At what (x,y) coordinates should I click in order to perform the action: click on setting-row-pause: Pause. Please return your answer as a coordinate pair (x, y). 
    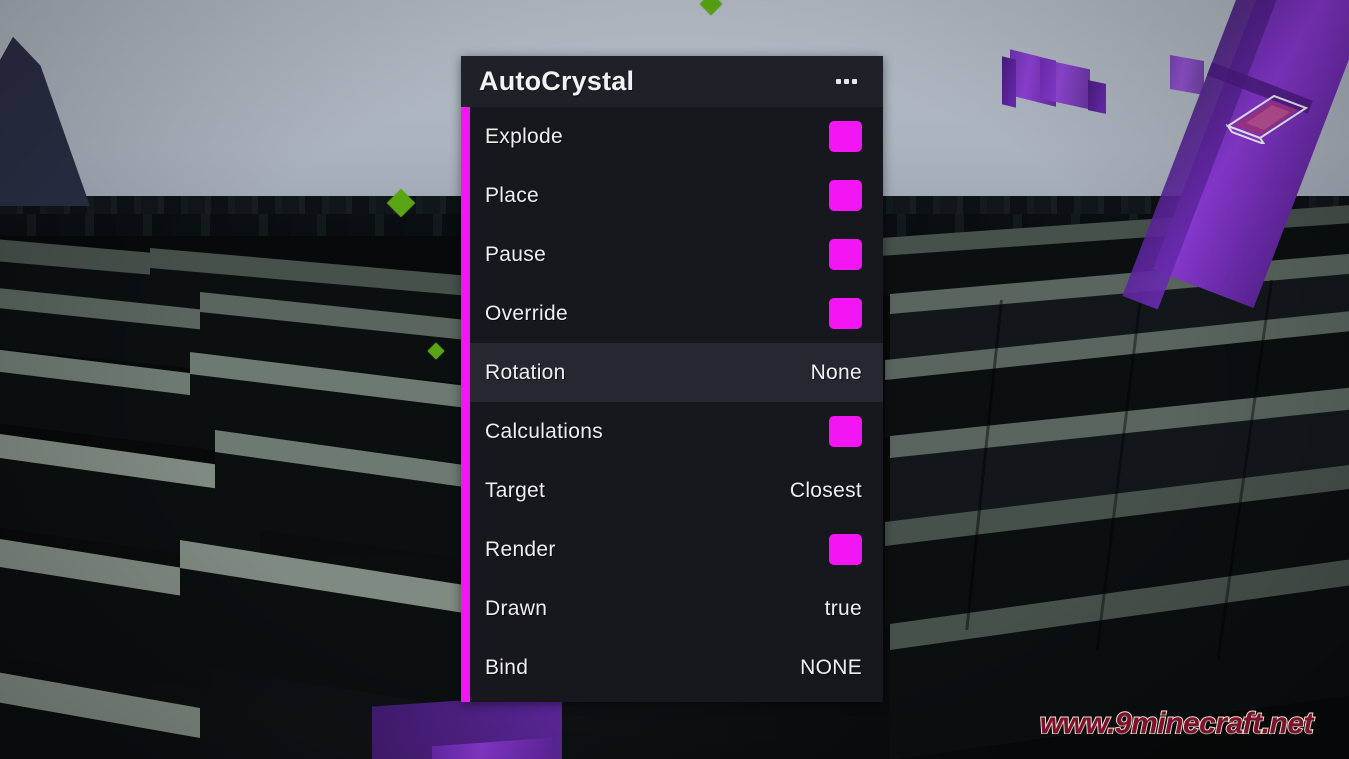
    Looking at the image, I should click on (672, 254).